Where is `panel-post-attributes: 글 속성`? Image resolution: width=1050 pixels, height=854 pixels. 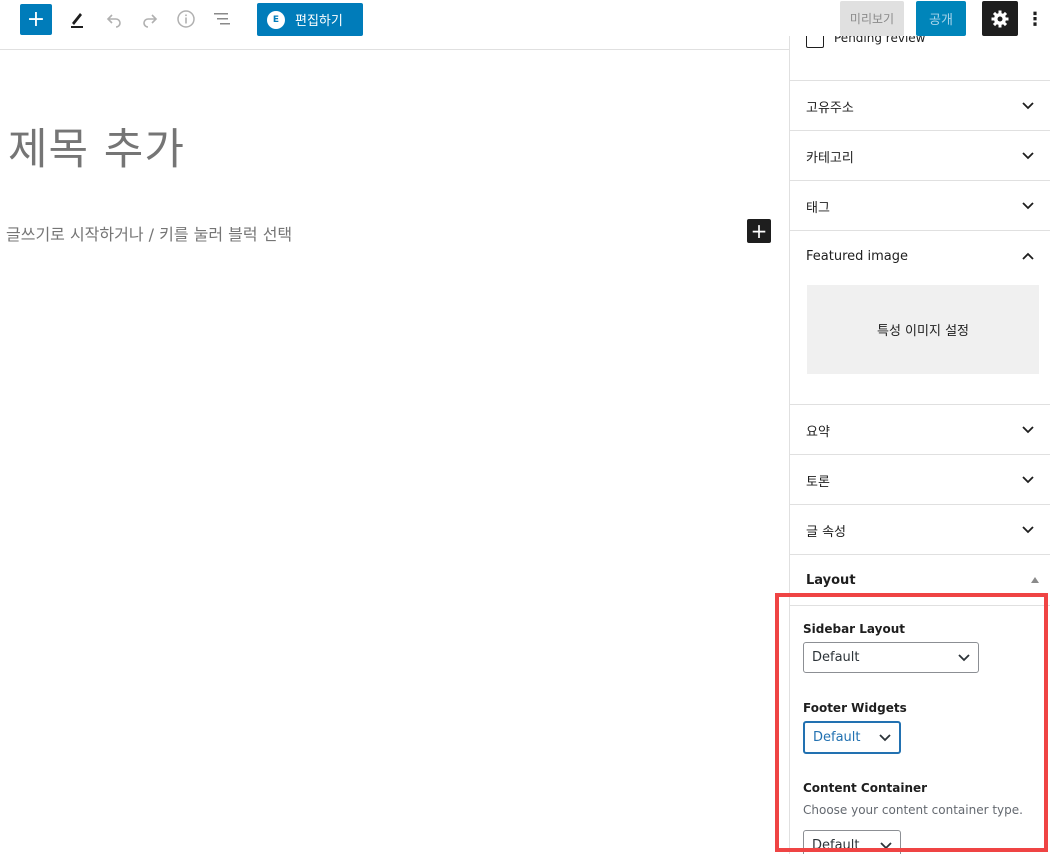 panel-post-attributes: 글 속성 is located at coordinates (920, 529).